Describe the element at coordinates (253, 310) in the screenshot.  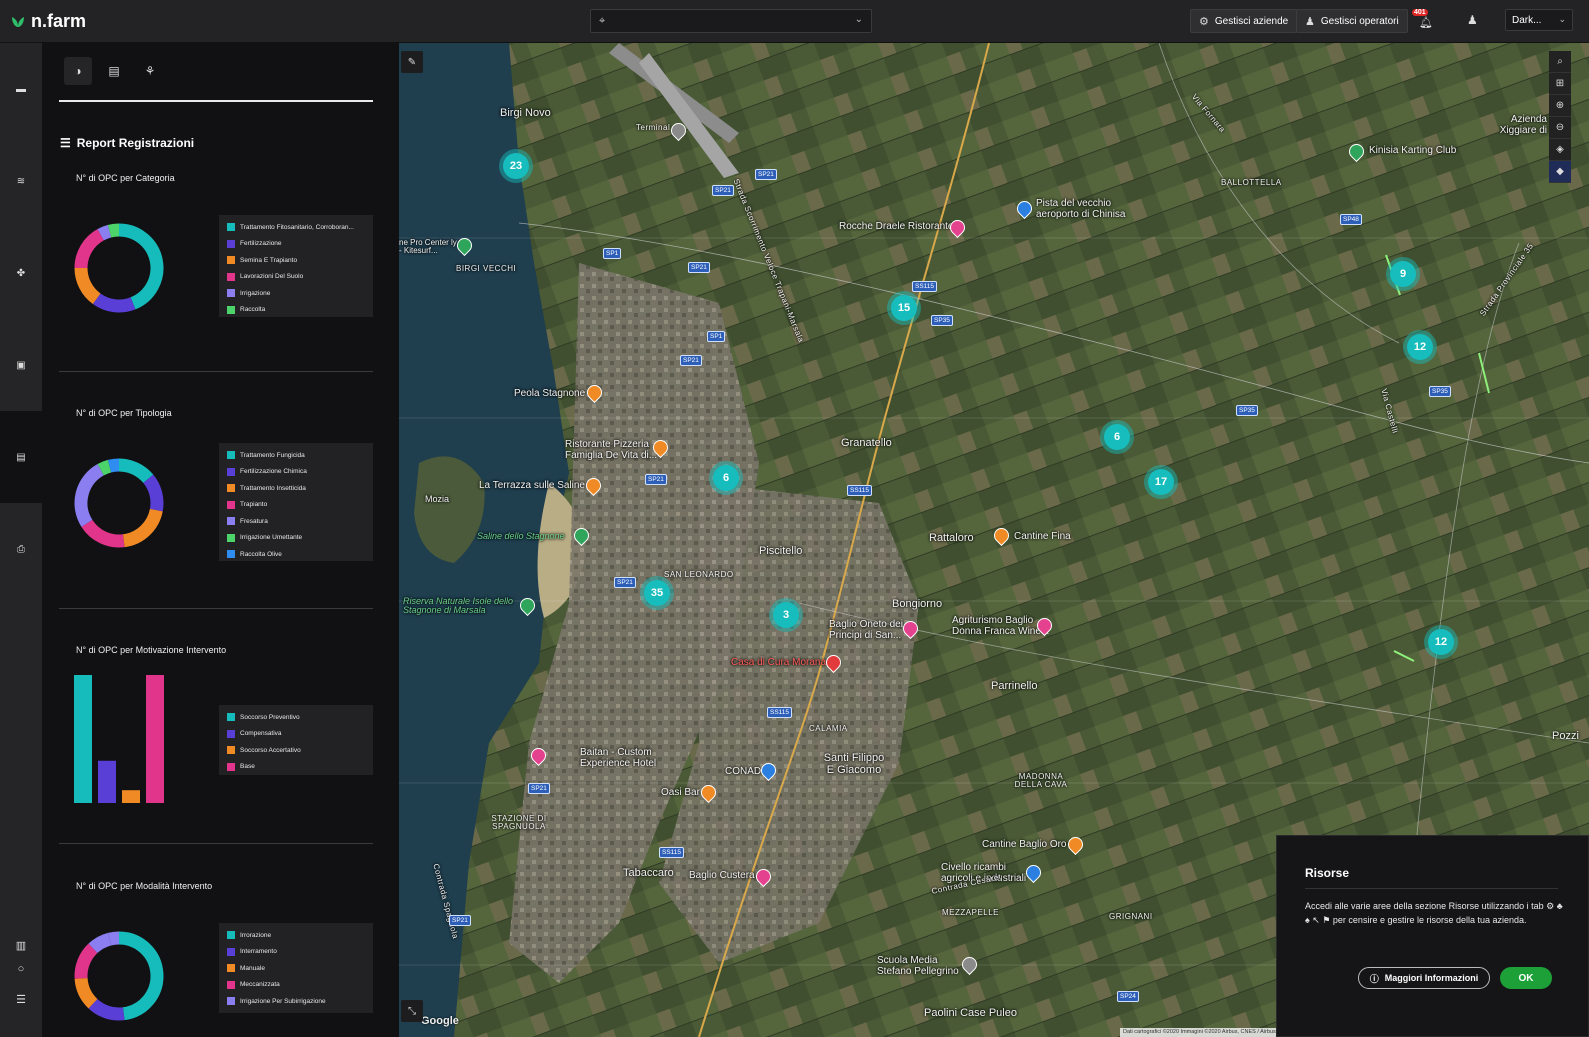
I see `legend-label: Raccolta` at that location.